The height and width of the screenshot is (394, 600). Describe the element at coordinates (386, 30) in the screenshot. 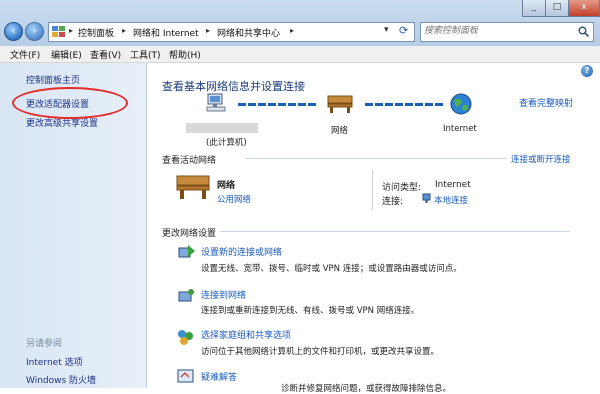

I see `address-dropdown-icon: ▾` at that location.